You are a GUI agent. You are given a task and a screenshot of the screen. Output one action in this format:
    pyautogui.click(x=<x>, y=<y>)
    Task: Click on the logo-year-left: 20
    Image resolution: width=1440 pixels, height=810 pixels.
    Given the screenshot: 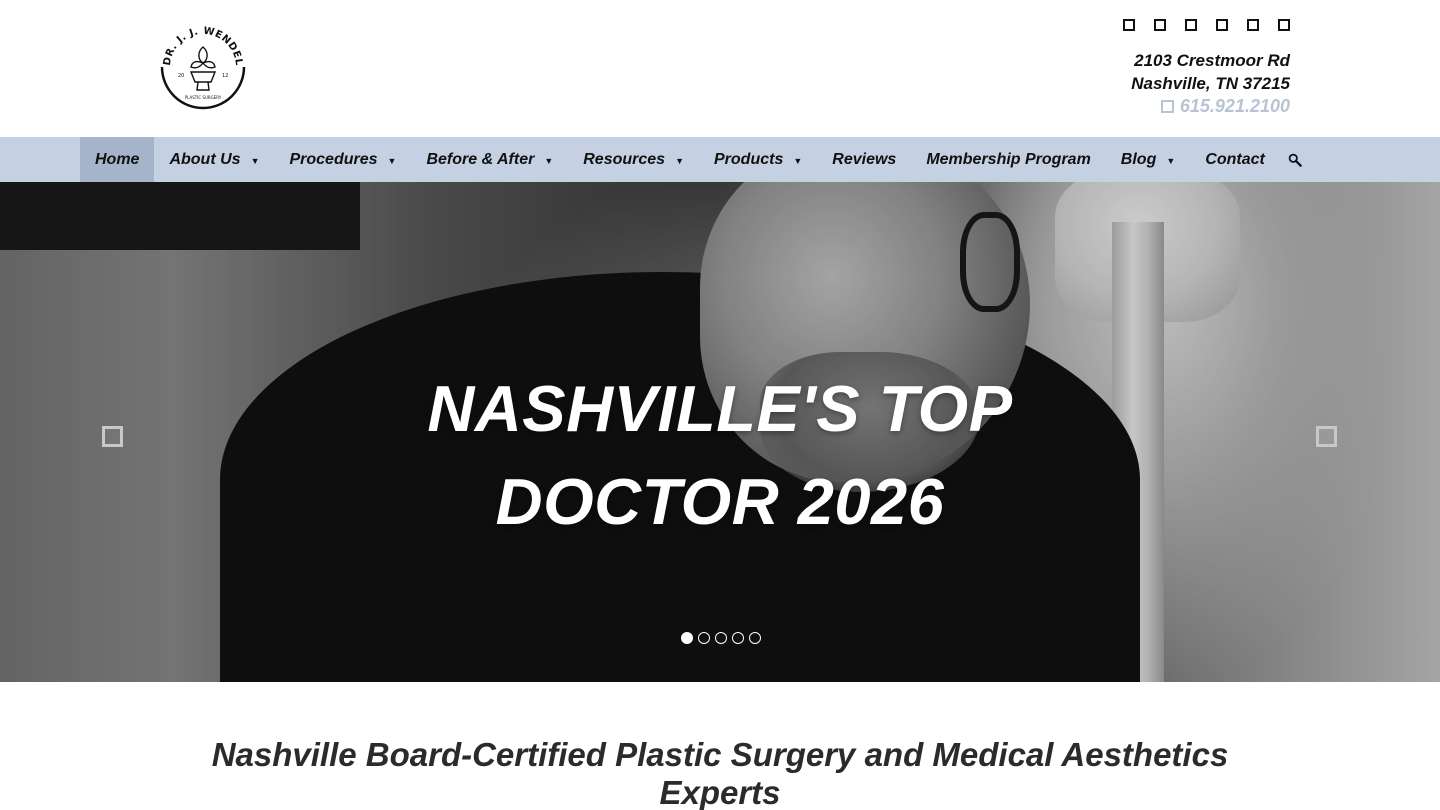 What is the action you would take?
    pyautogui.click(x=181, y=76)
    